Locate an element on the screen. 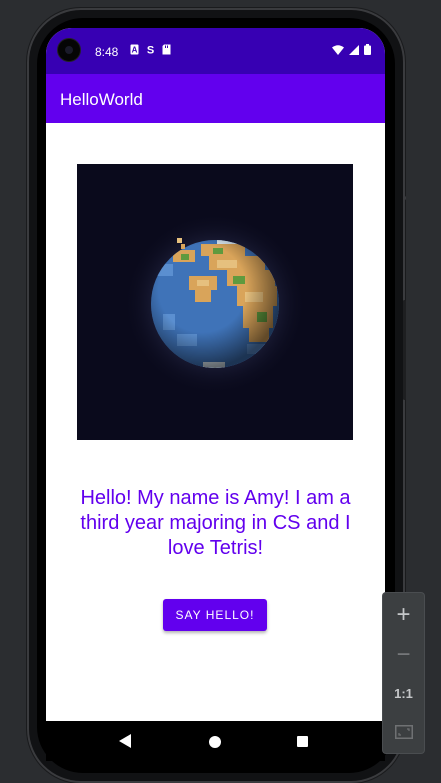  power-button is located at coordinates (404, 198).